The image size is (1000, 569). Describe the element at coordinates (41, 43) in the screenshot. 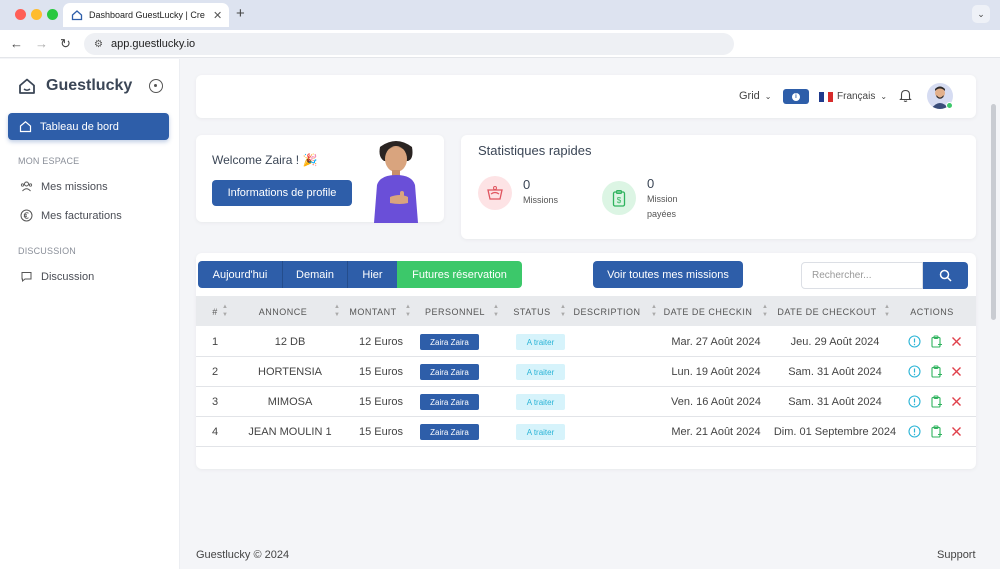

I see `forward-arrow-icon: →` at that location.